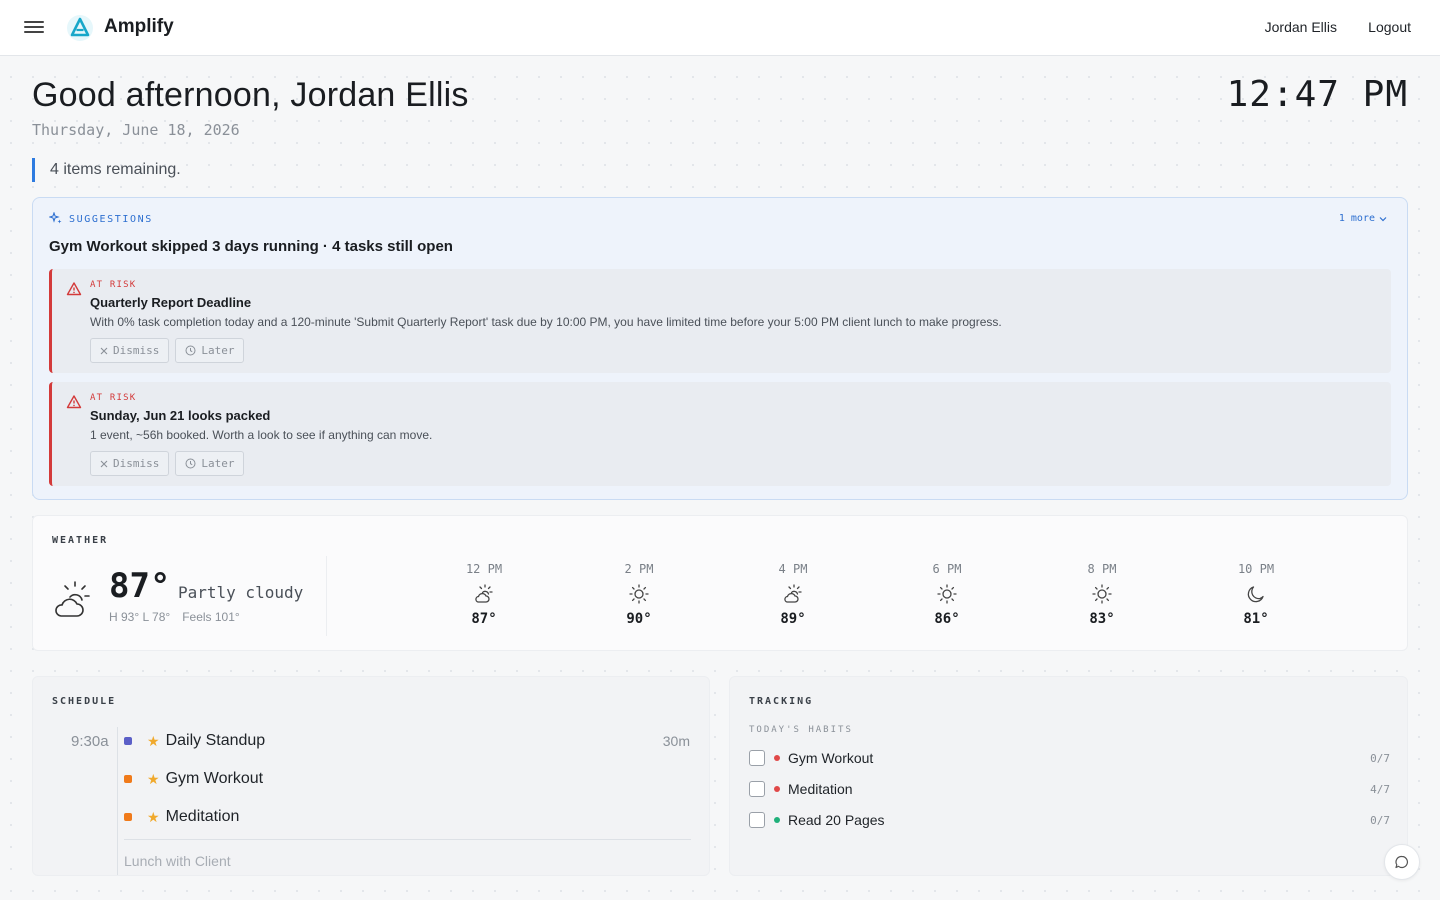 Image resolution: width=1440 pixels, height=900 pixels. I want to click on clock: 12:47 PM, so click(1317, 94).